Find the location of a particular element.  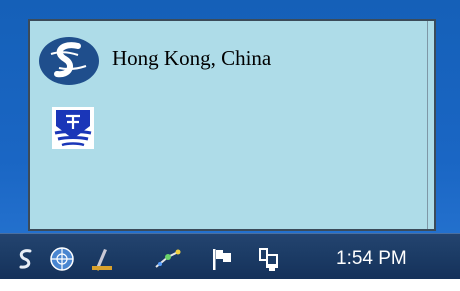

warning-shield-icon is located at coordinates (73, 128).